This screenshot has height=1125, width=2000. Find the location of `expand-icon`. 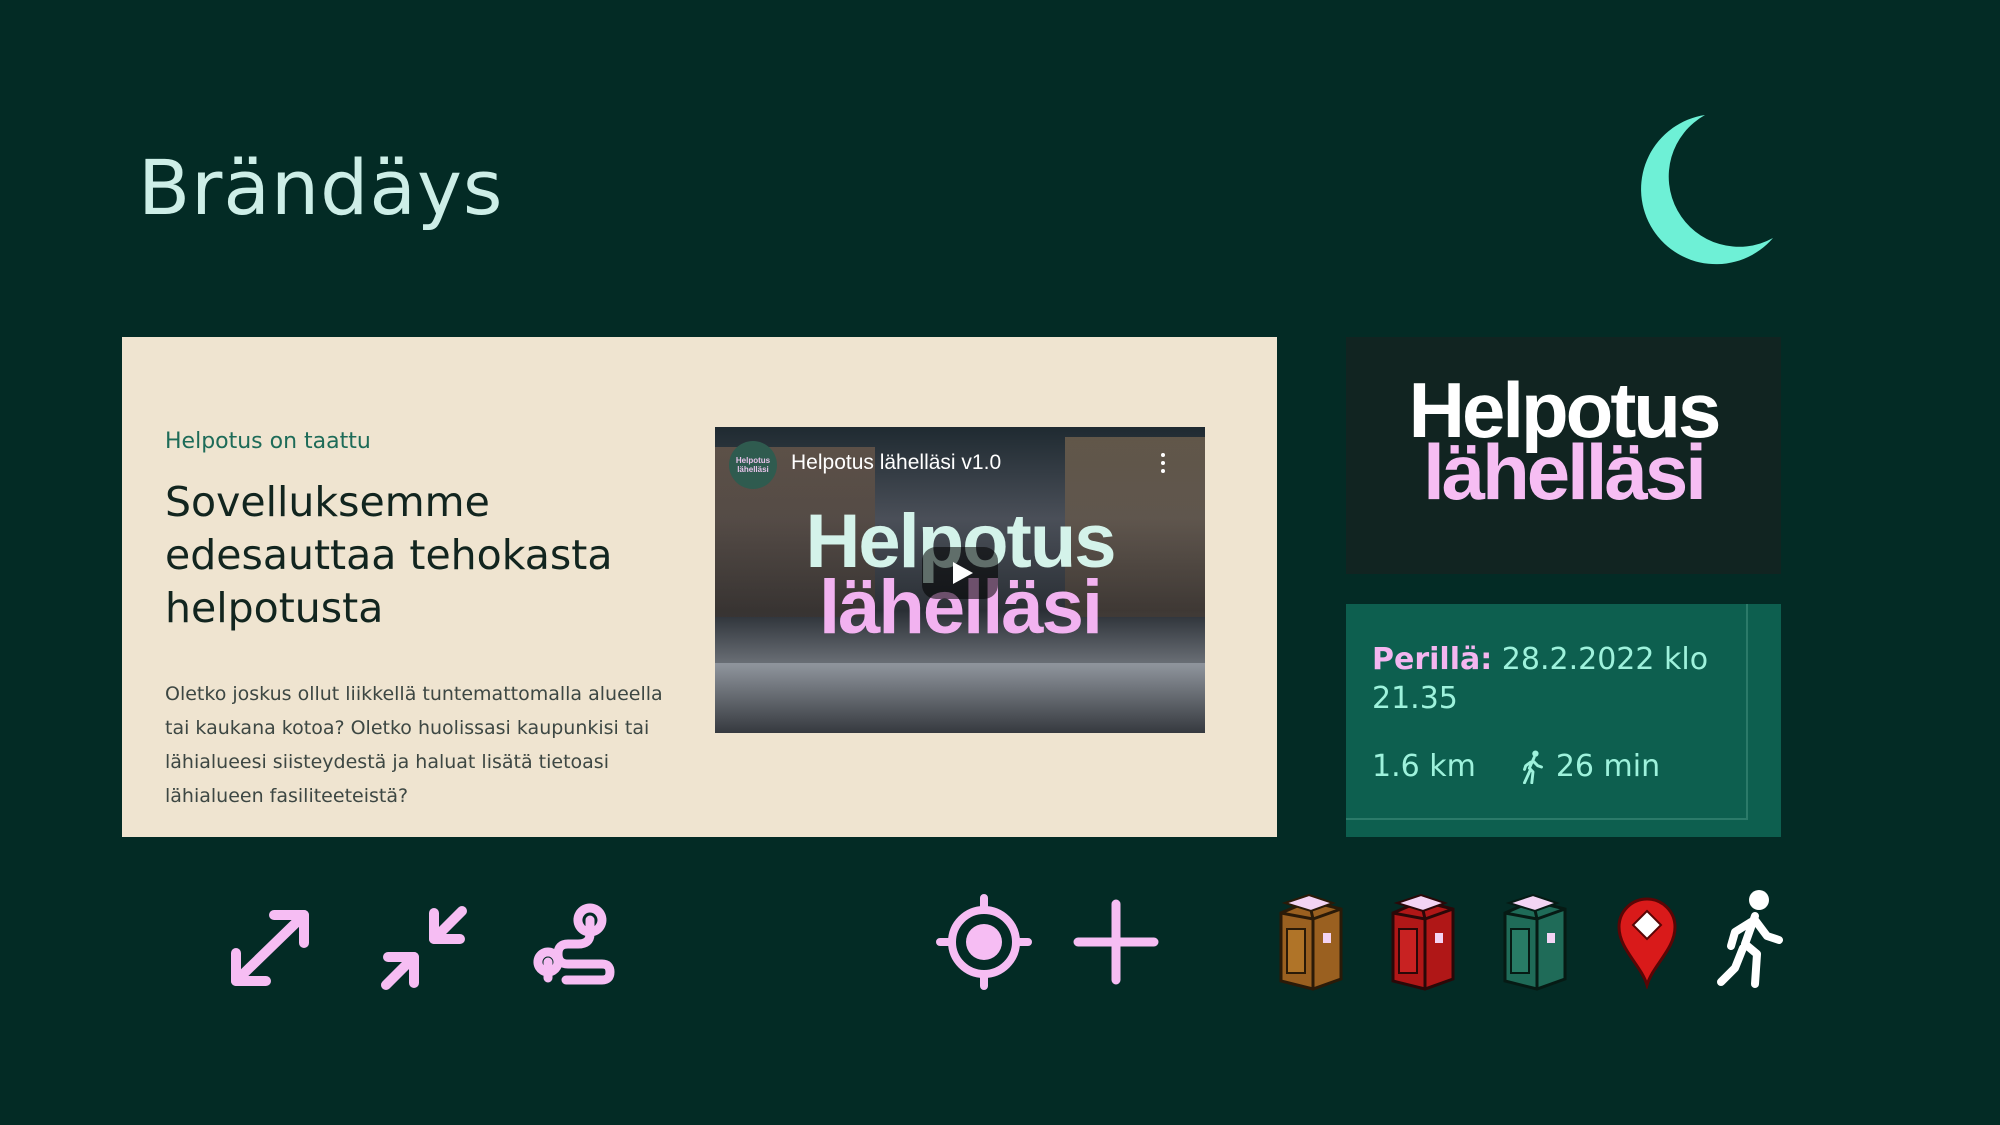

expand-icon is located at coordinates (270, 948).